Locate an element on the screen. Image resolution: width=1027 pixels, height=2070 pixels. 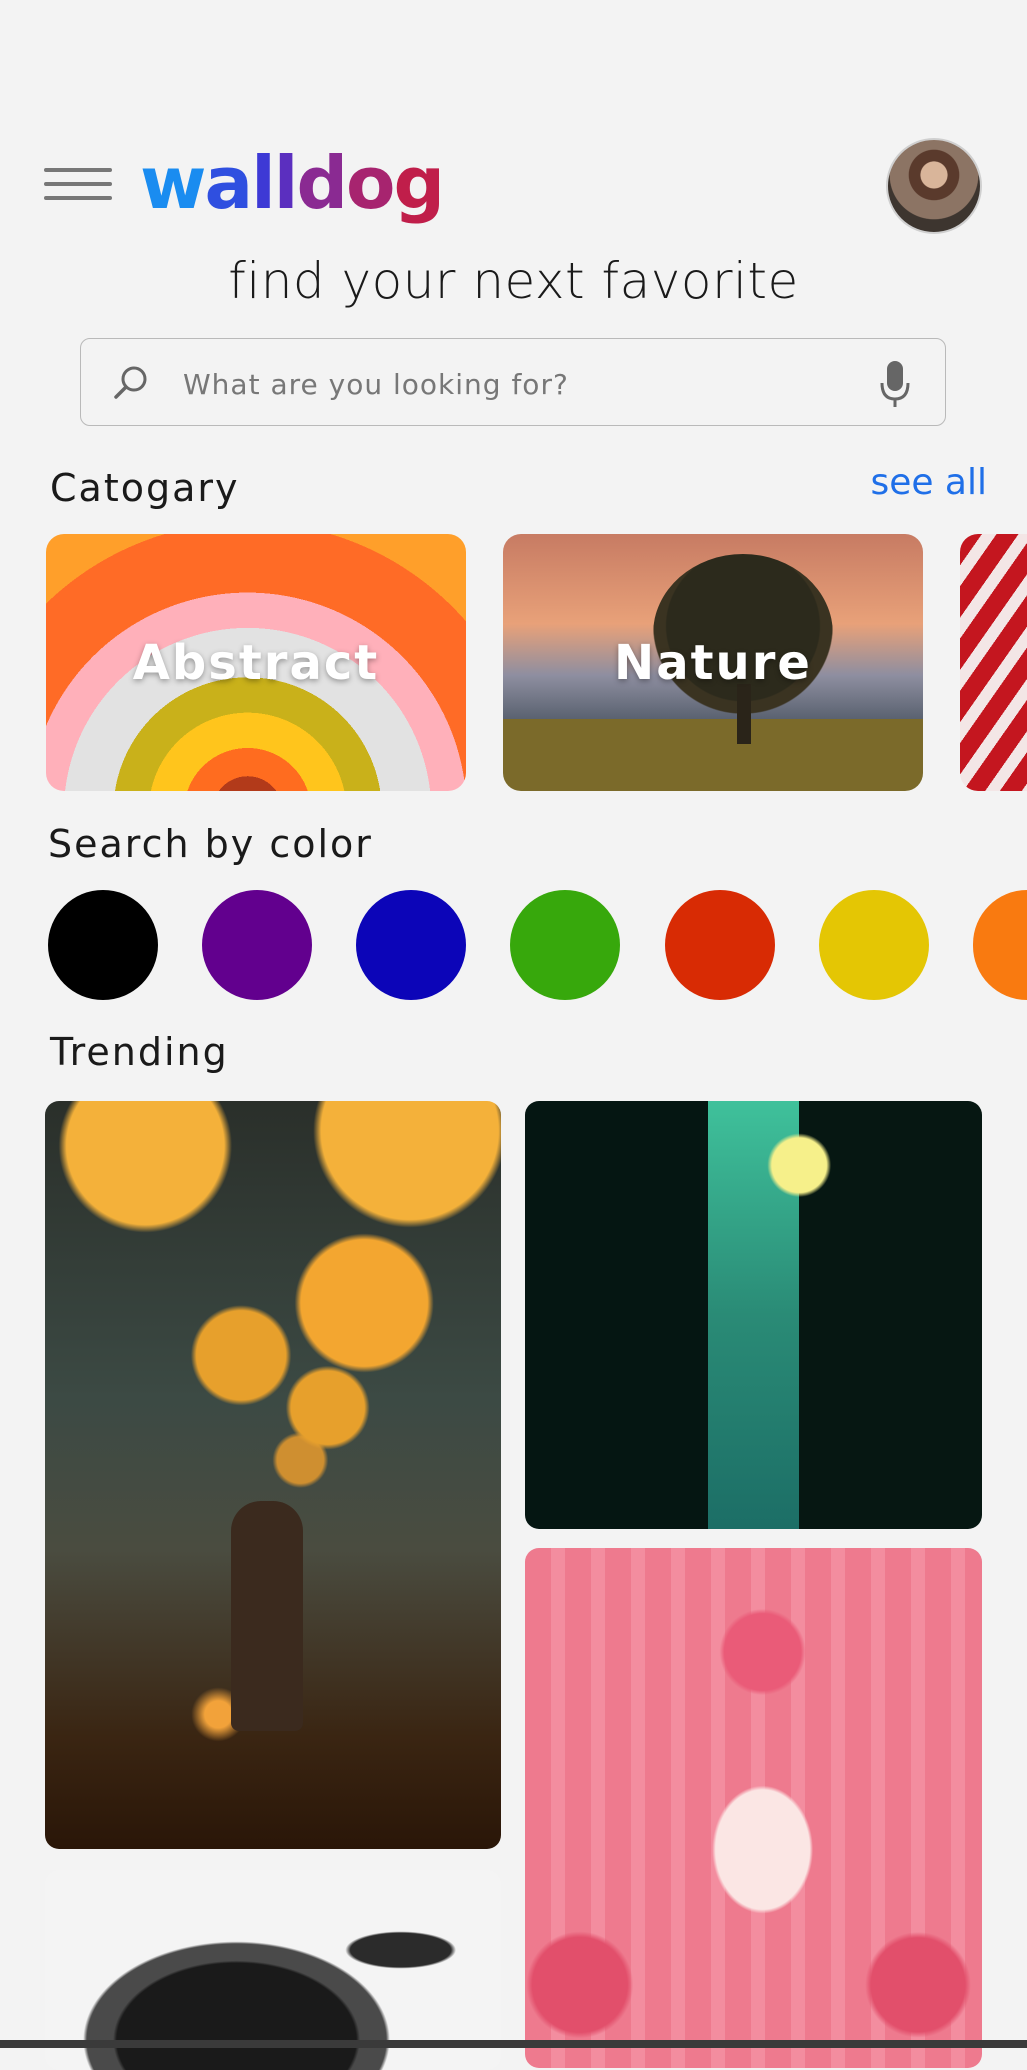
category-card-abstract: Abstract is located at coordinates (256, 662).